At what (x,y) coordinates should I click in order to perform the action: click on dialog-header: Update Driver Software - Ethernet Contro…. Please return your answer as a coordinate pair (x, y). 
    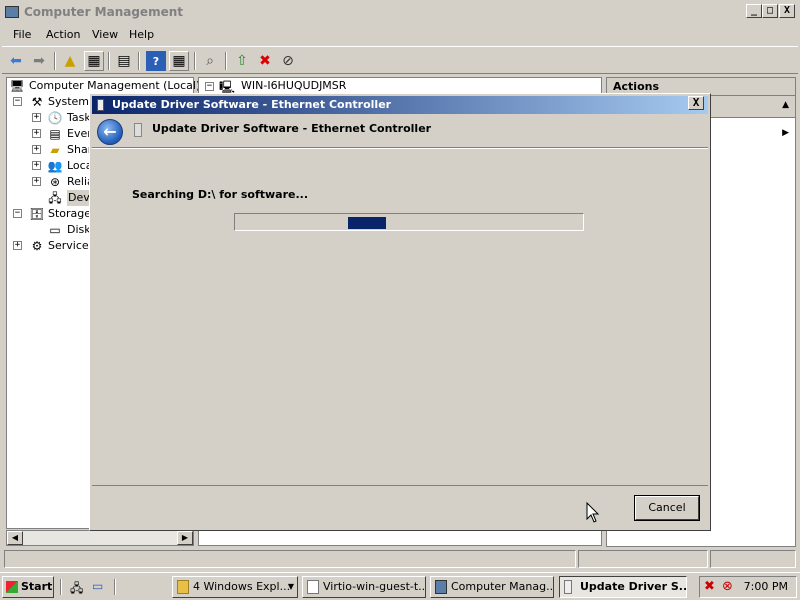
    Looking at the image, I should click on (292, 128).